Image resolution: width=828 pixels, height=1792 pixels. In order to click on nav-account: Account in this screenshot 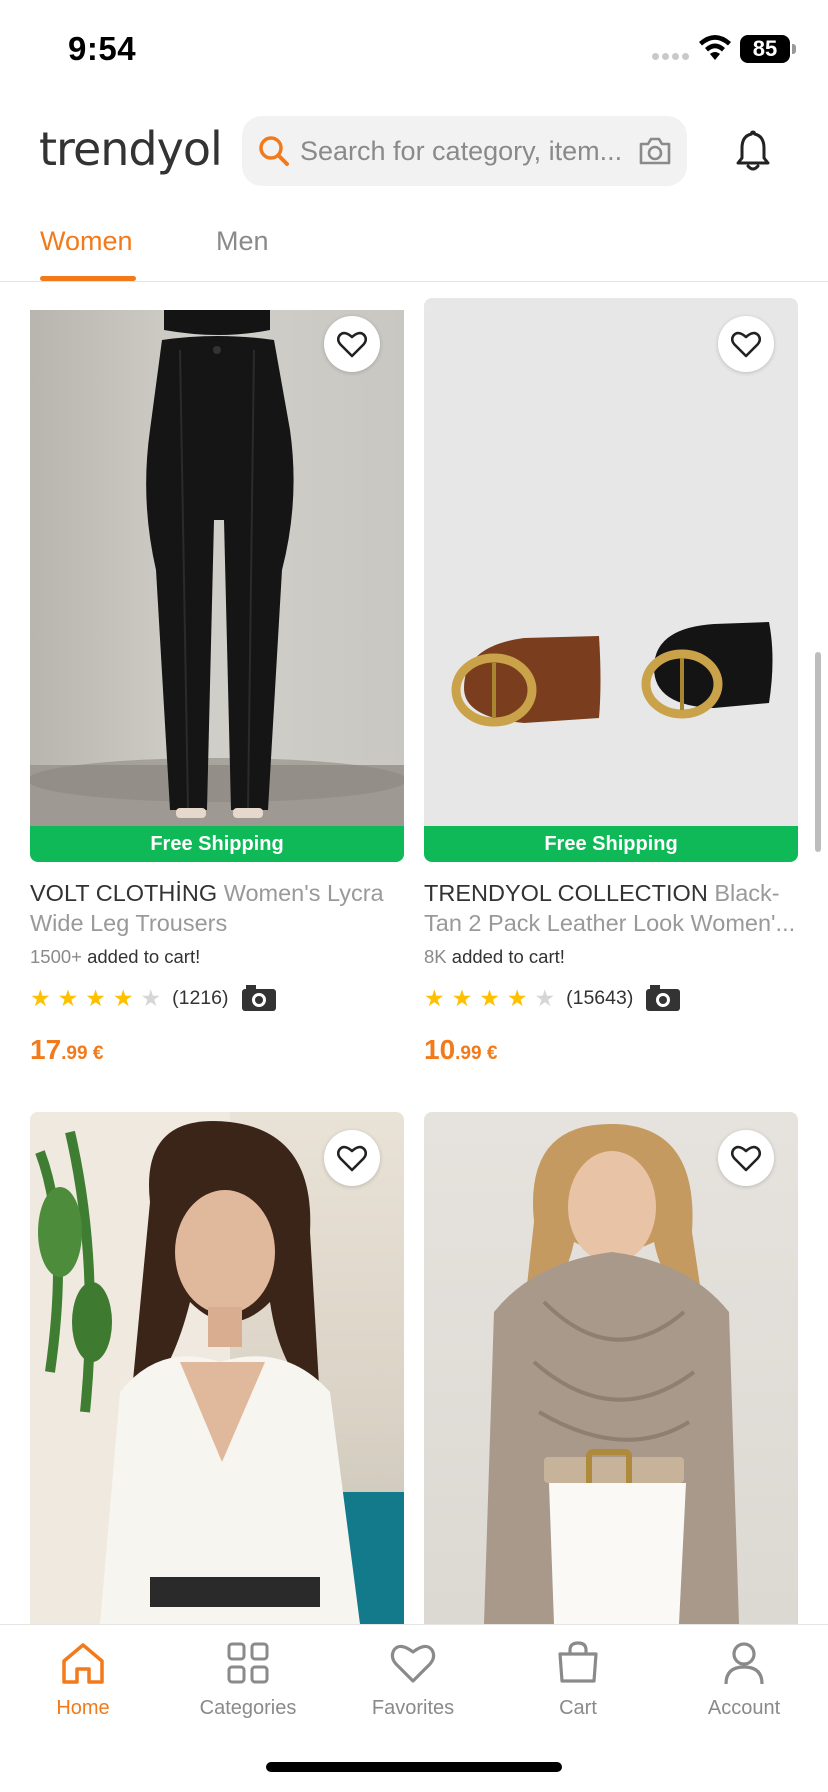, I will do `click(744, 1679)`.